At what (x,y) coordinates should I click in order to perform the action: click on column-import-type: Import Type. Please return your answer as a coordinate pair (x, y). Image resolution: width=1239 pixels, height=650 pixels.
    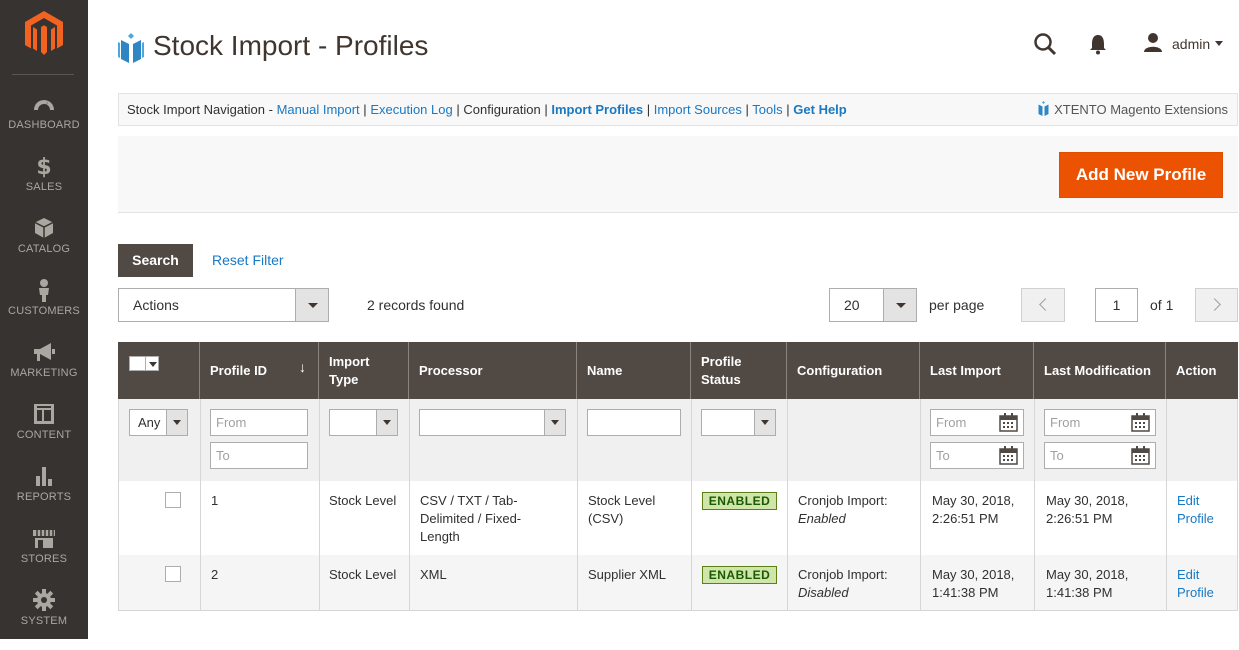
    Looking at the image, I should click on (364, 370).